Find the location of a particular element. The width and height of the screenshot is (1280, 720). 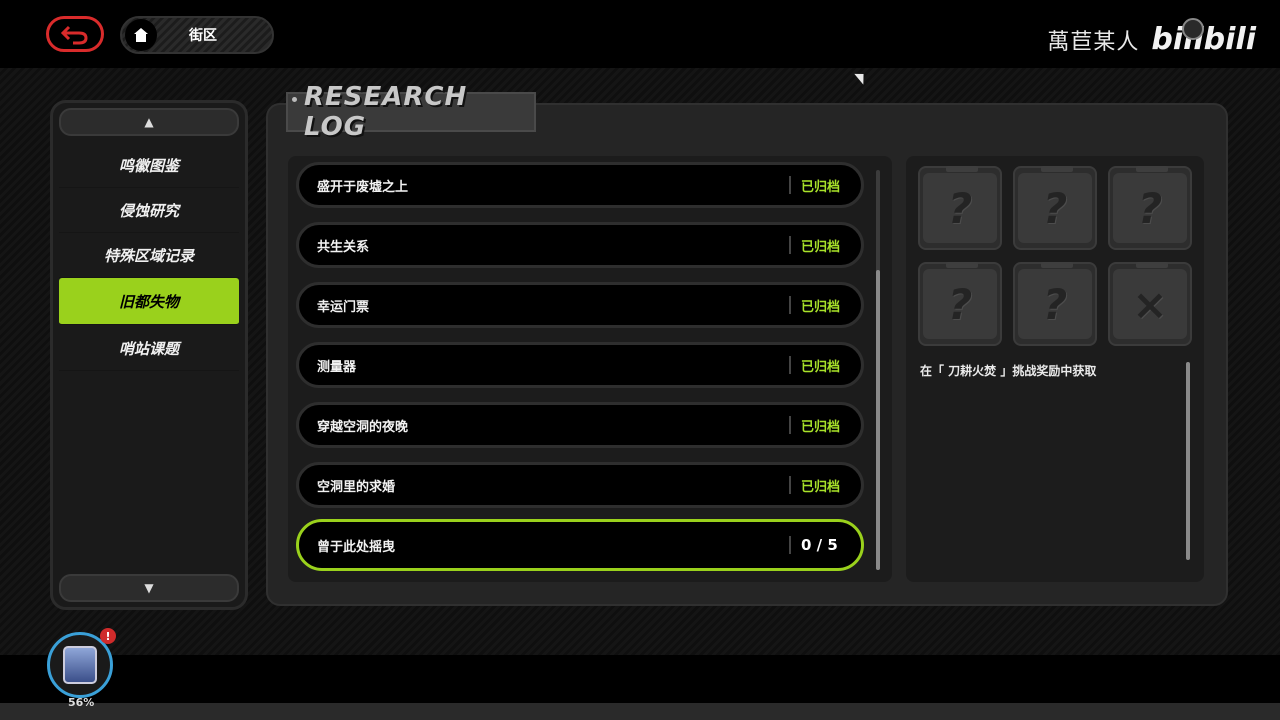

list-scrollbar is located at coordinates (878, 370).